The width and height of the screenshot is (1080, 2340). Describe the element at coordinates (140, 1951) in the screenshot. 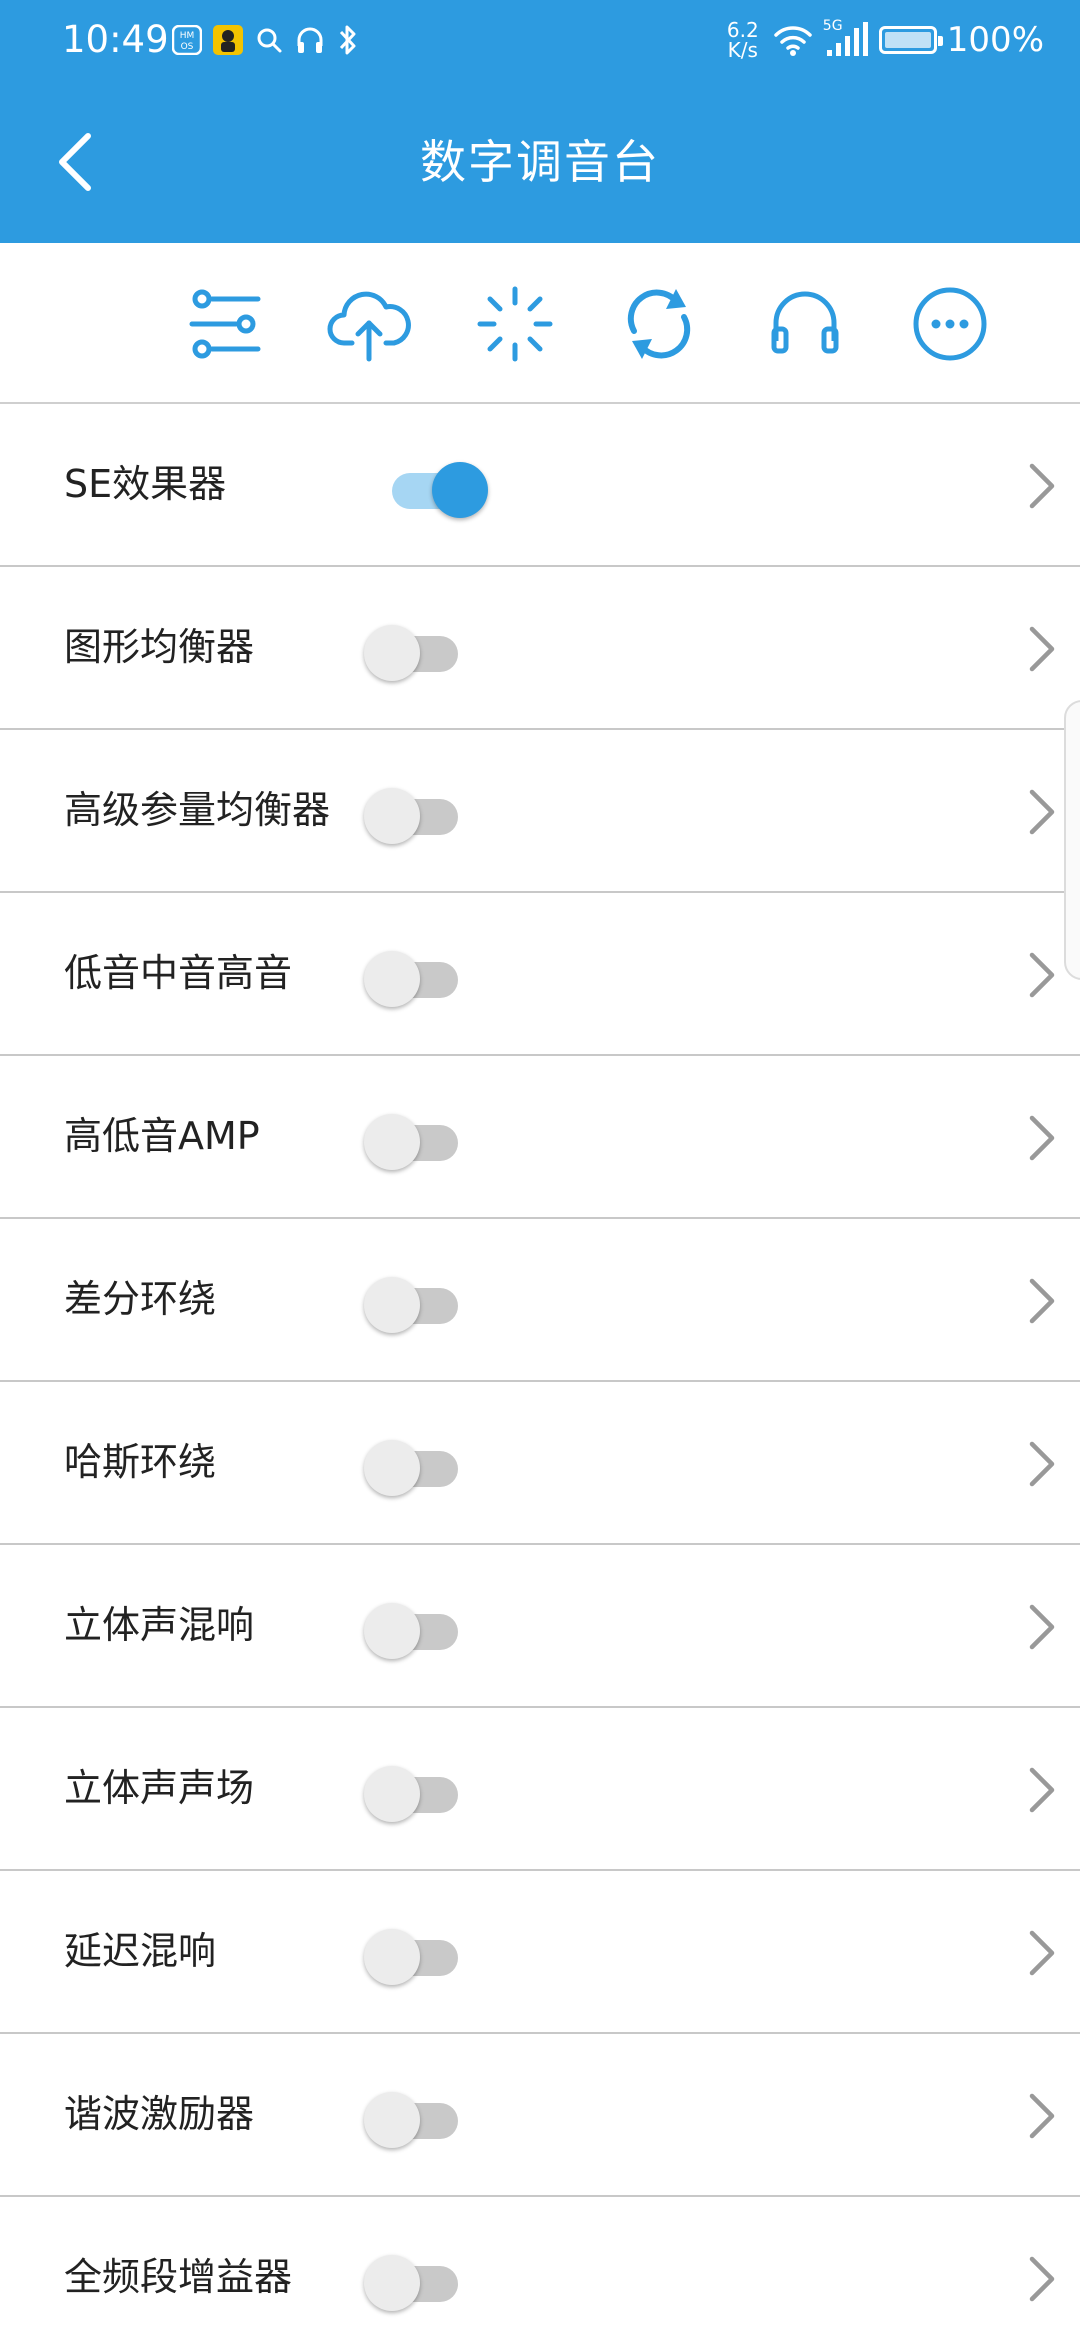

I see `effect-label: 延迟混响` at that location.